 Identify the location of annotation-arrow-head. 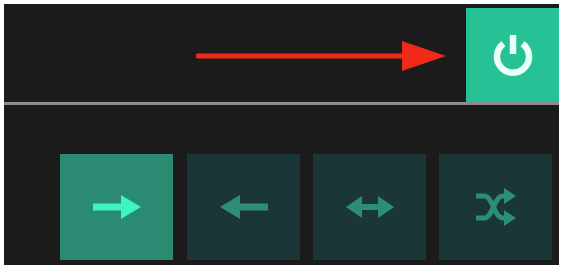
(424, 56).